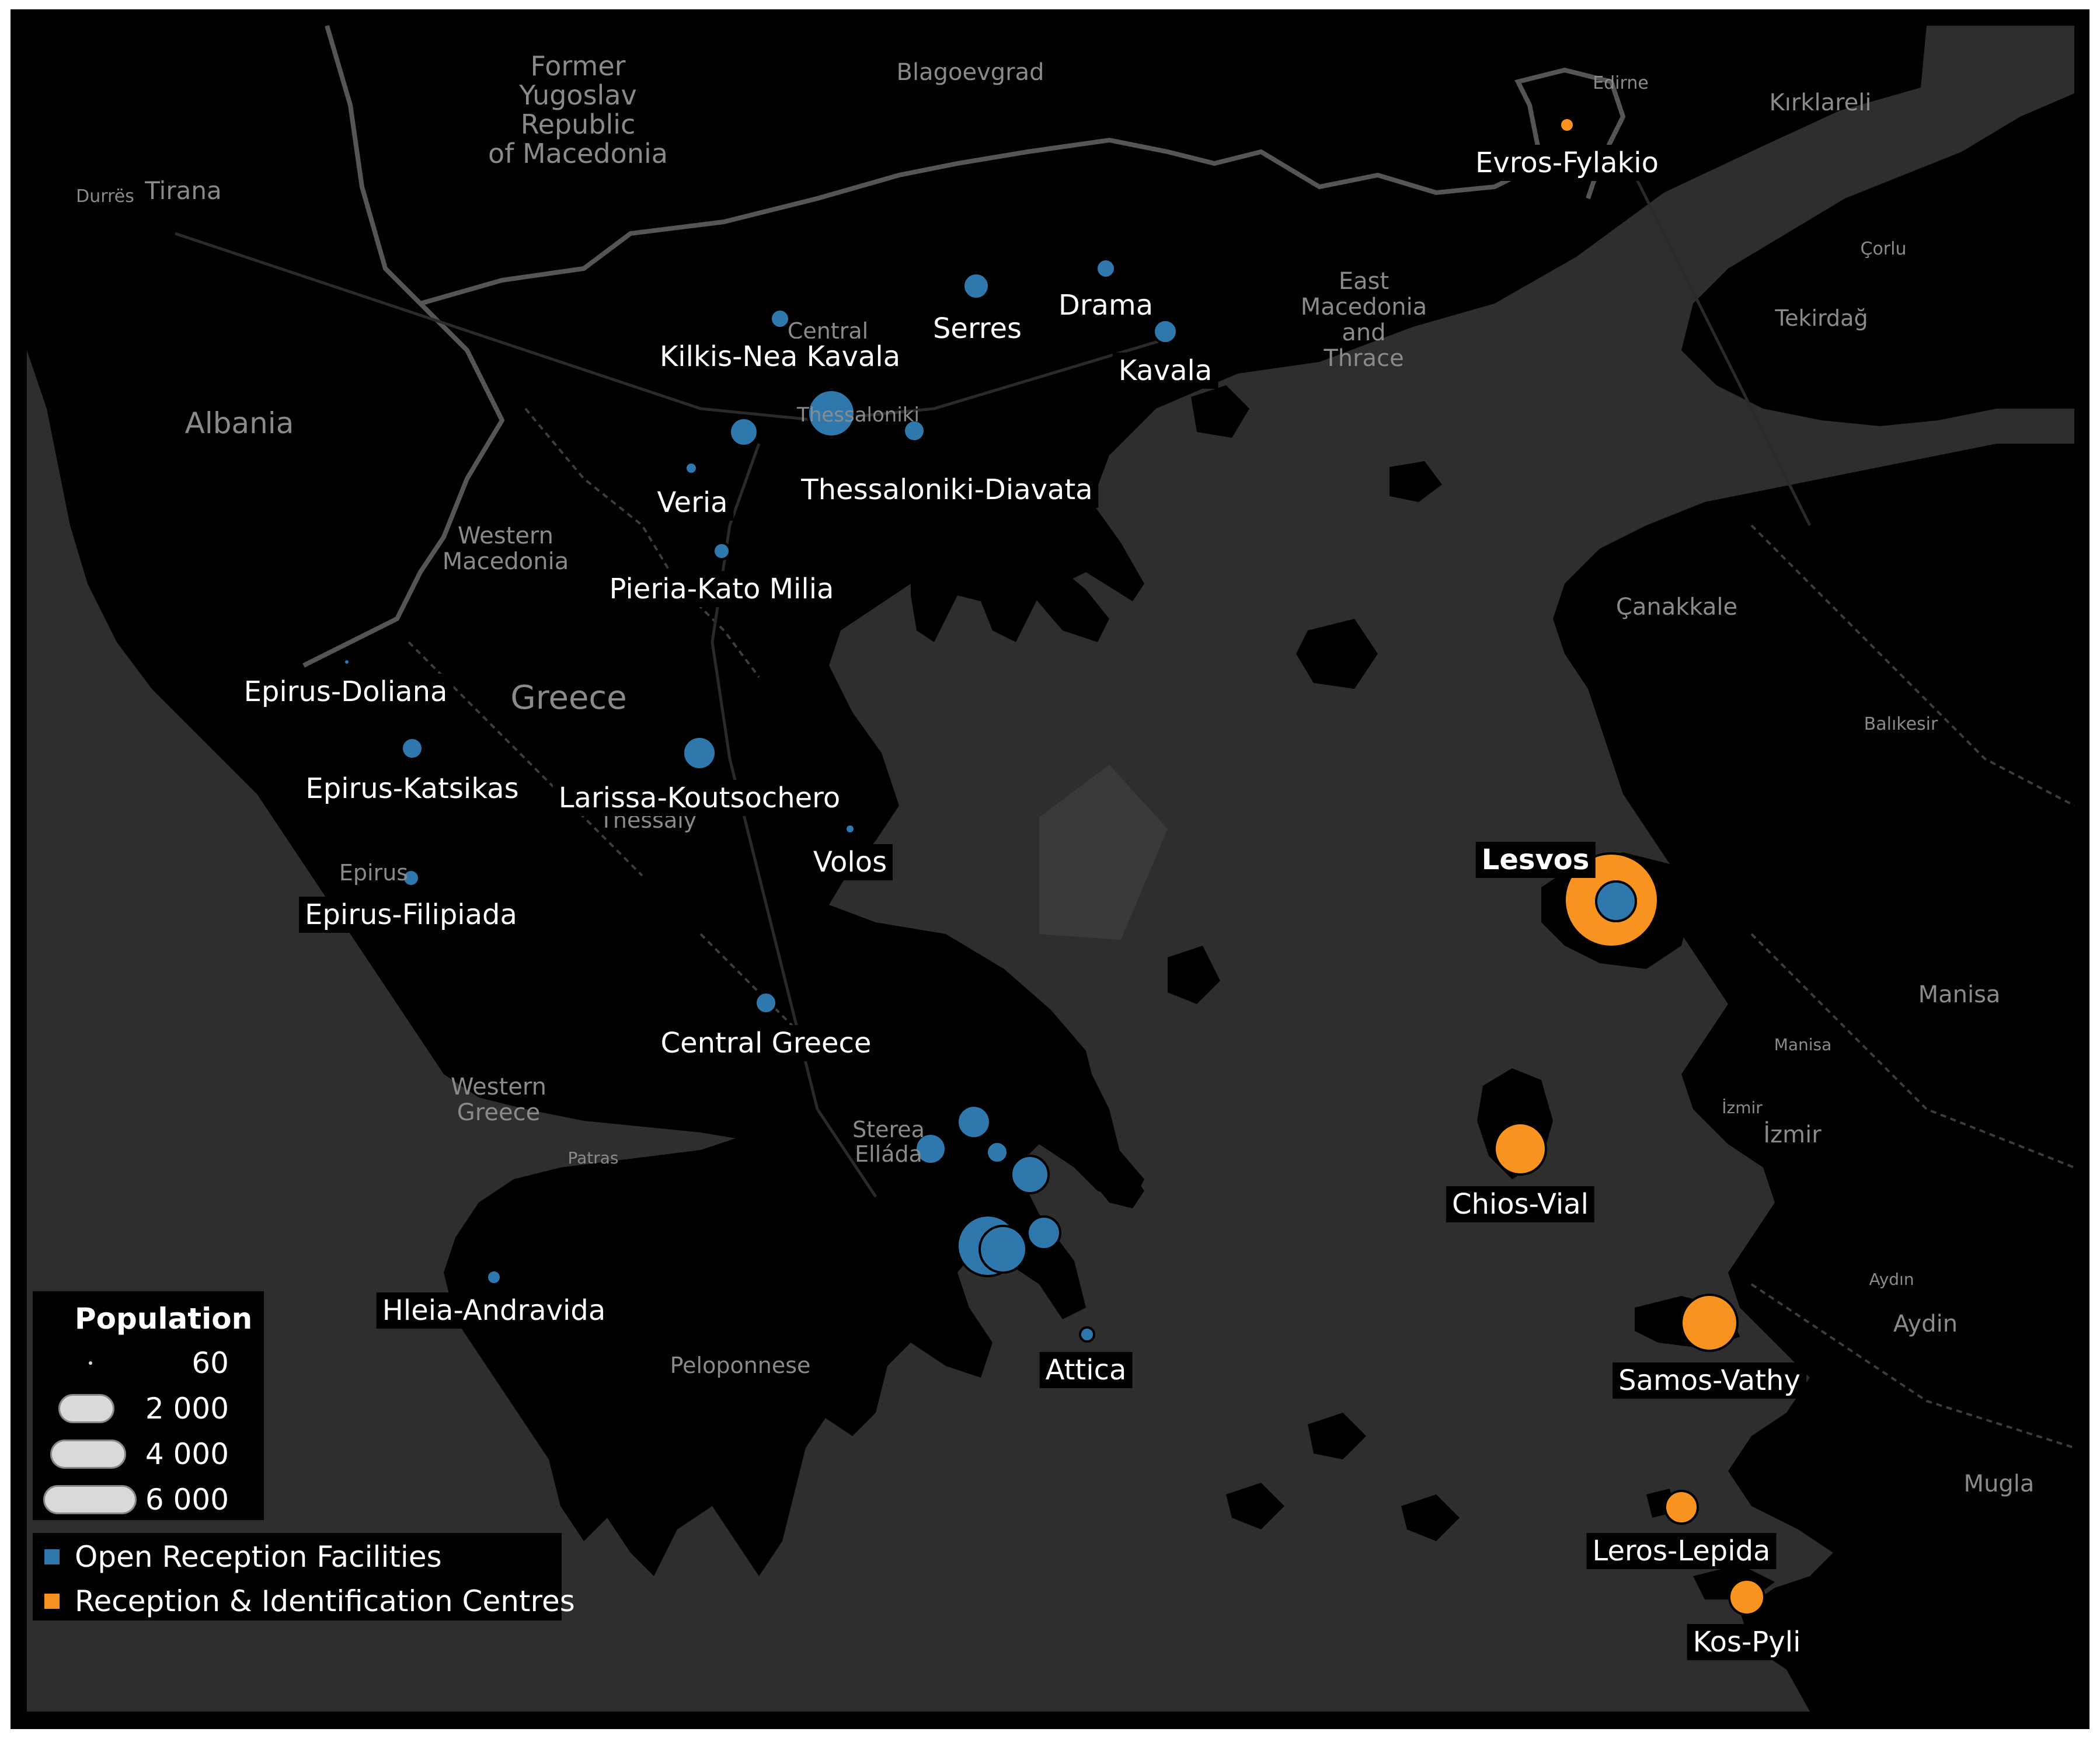 The height and width of the screenshot is (1739, 2100). What do you see at coordinates (1086, 1370) in the screenshot?
I see `site-label-attica: Attica` at bounding box center [1086, 1370].